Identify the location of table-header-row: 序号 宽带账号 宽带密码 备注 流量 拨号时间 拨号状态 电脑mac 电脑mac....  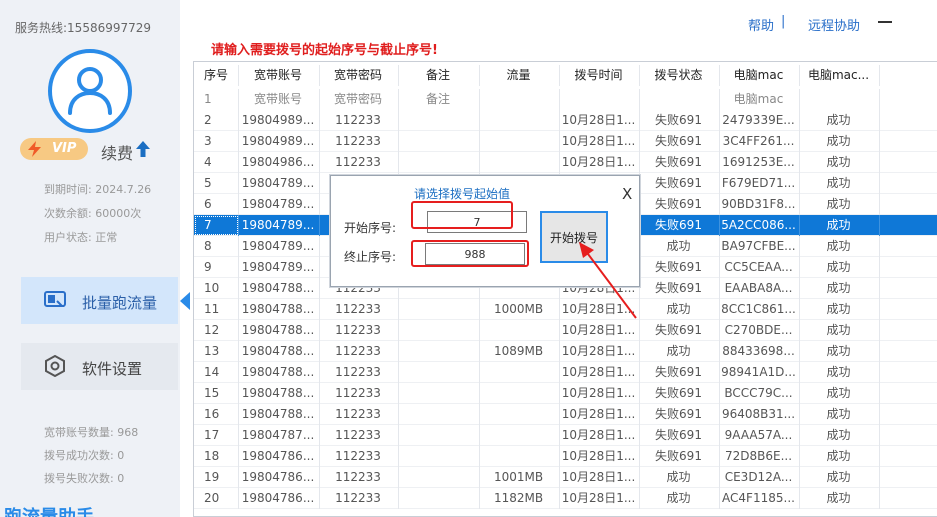
(565, 75).